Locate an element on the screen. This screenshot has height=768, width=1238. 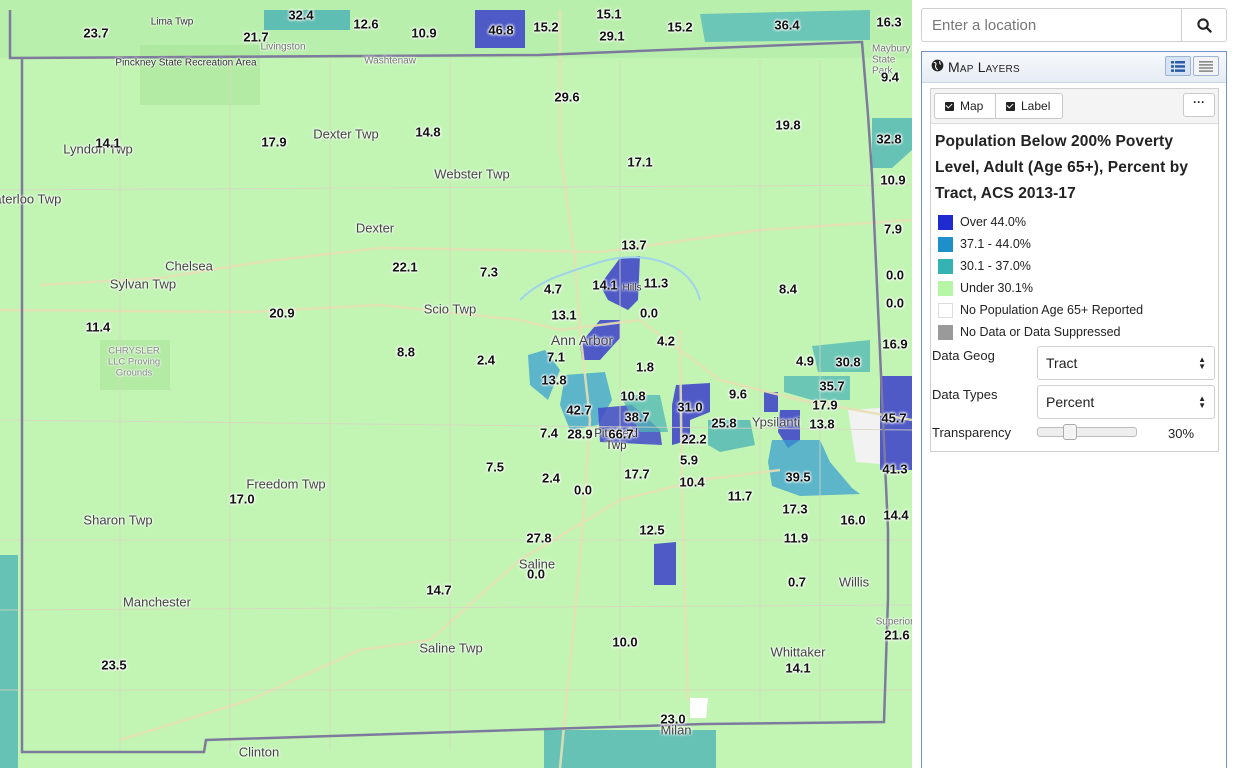
legend-item: 30.1 - 37.0% is located at coordinates (1040, 266).